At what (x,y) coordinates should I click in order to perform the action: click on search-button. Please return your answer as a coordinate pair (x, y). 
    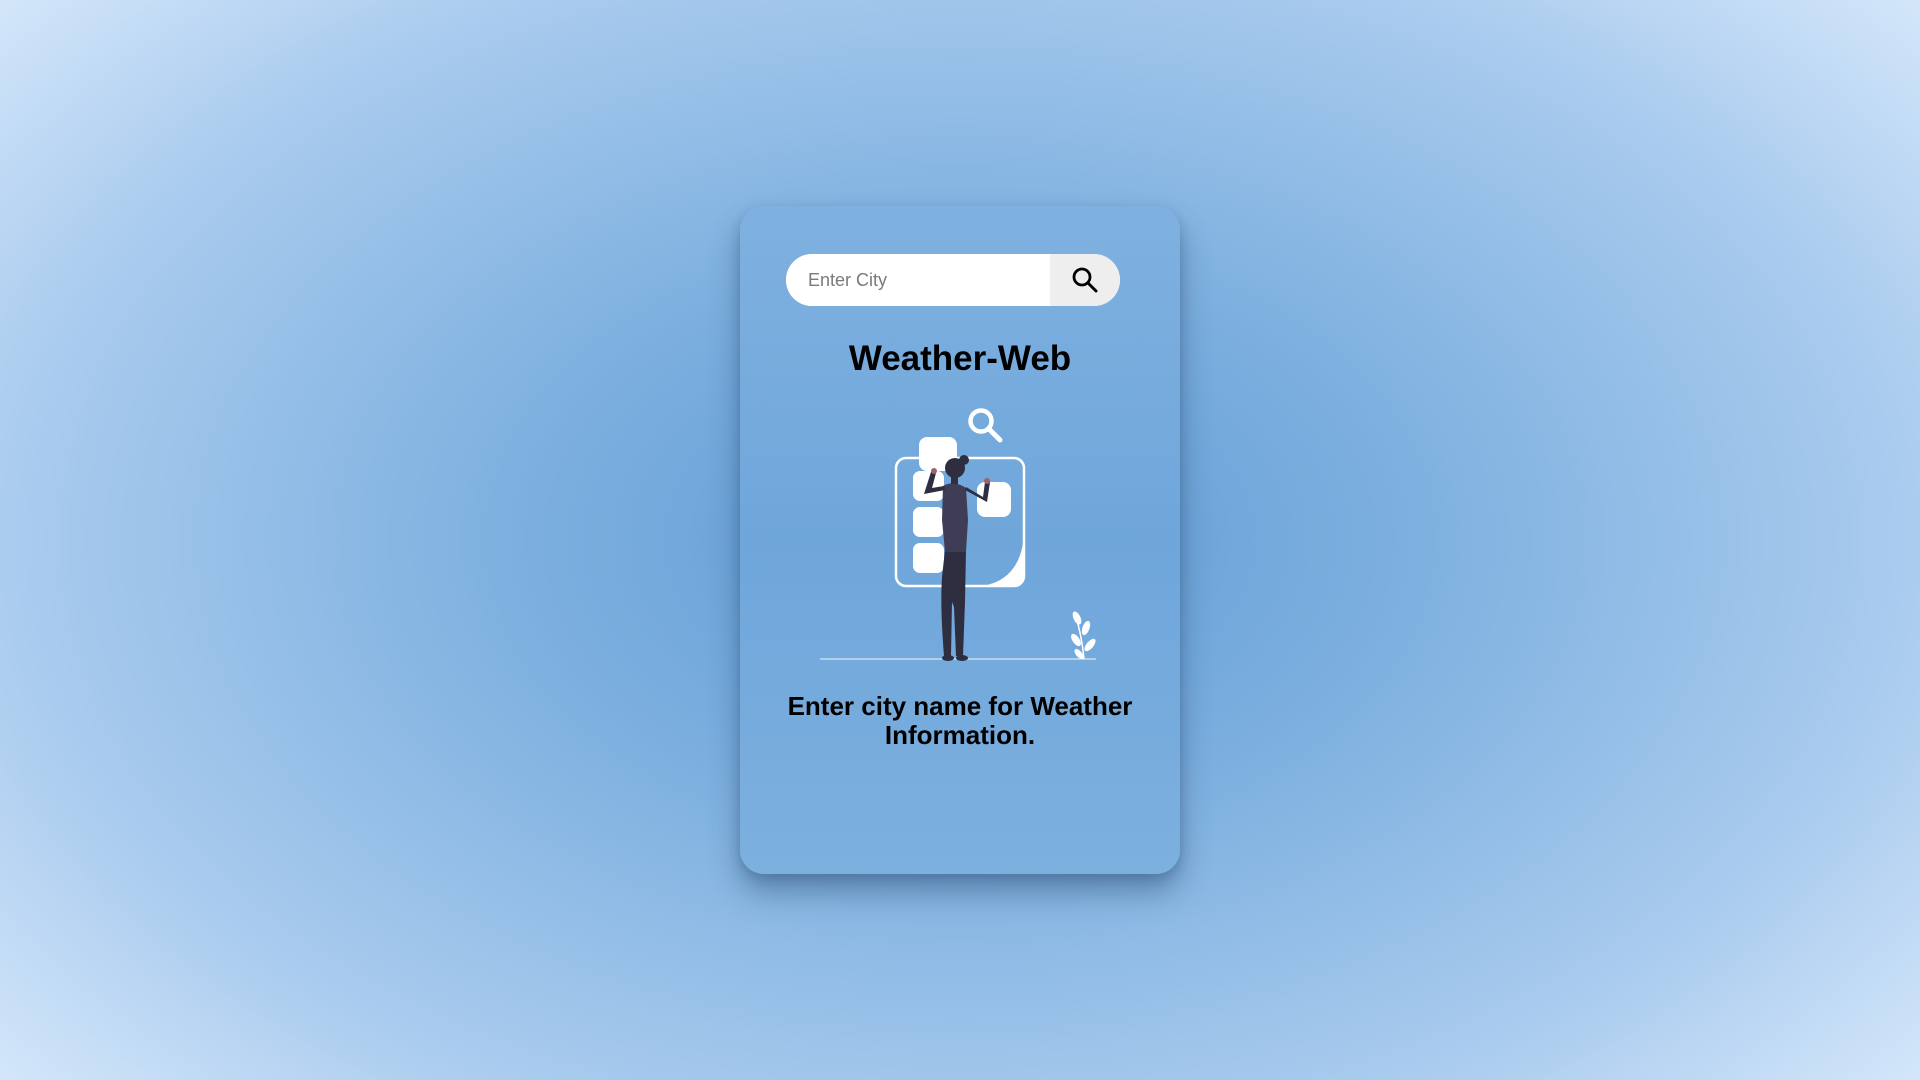
    Looking at the image, I should click on (1085, 280).